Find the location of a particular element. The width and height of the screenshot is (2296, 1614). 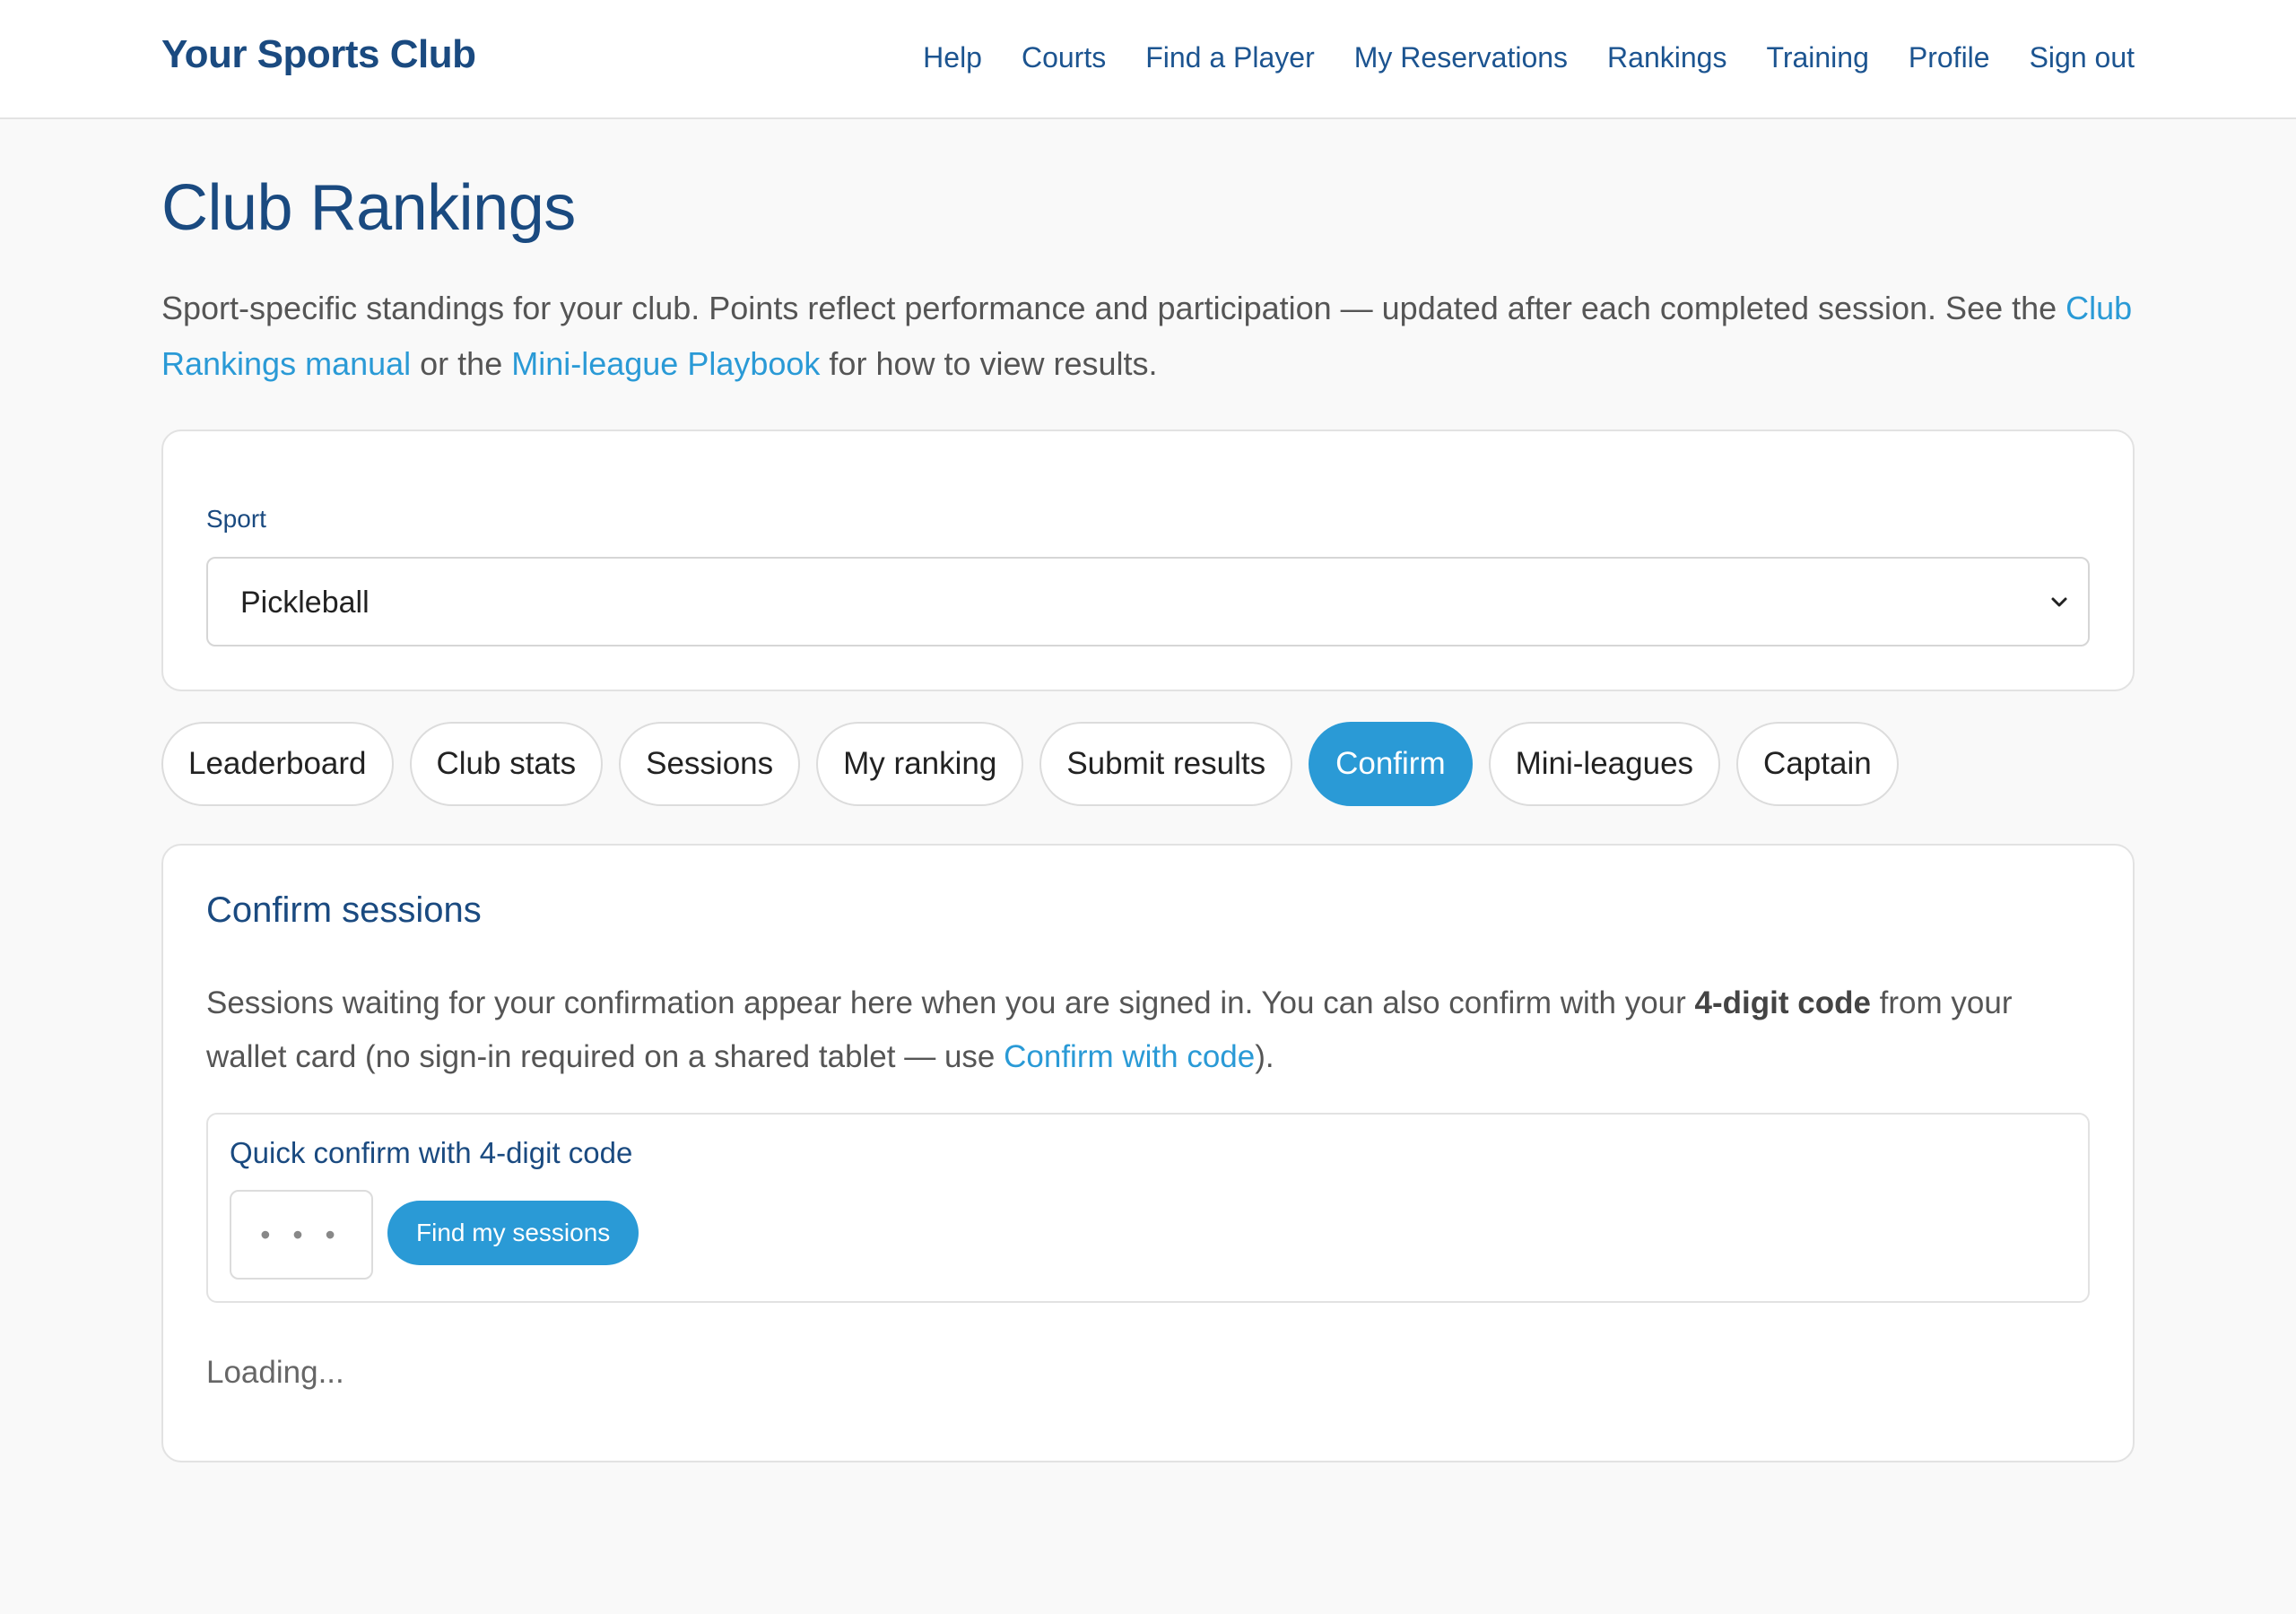

code-input is located at coordinates (301, 1235).